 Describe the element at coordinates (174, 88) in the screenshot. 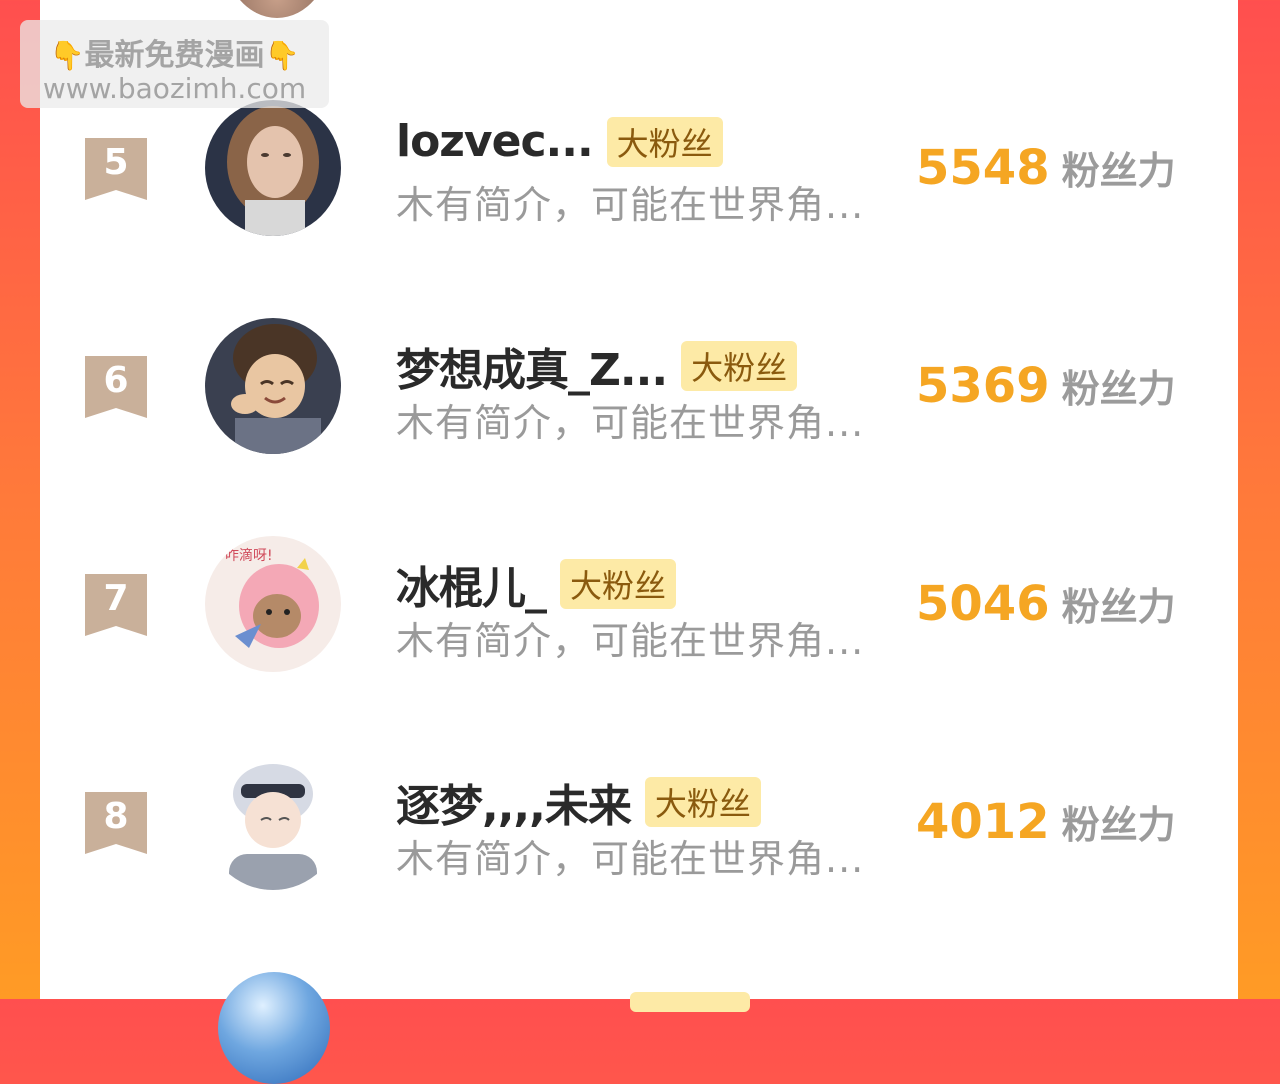

I see `watermark-line2: www.baozimh.com` at that location.